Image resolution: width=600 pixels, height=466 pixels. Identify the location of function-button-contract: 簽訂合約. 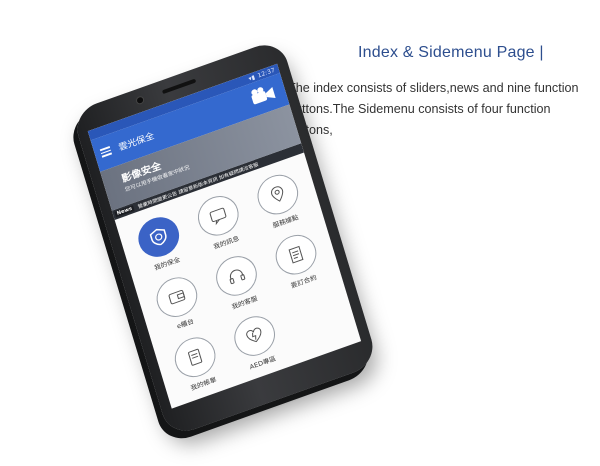
(297, 261).